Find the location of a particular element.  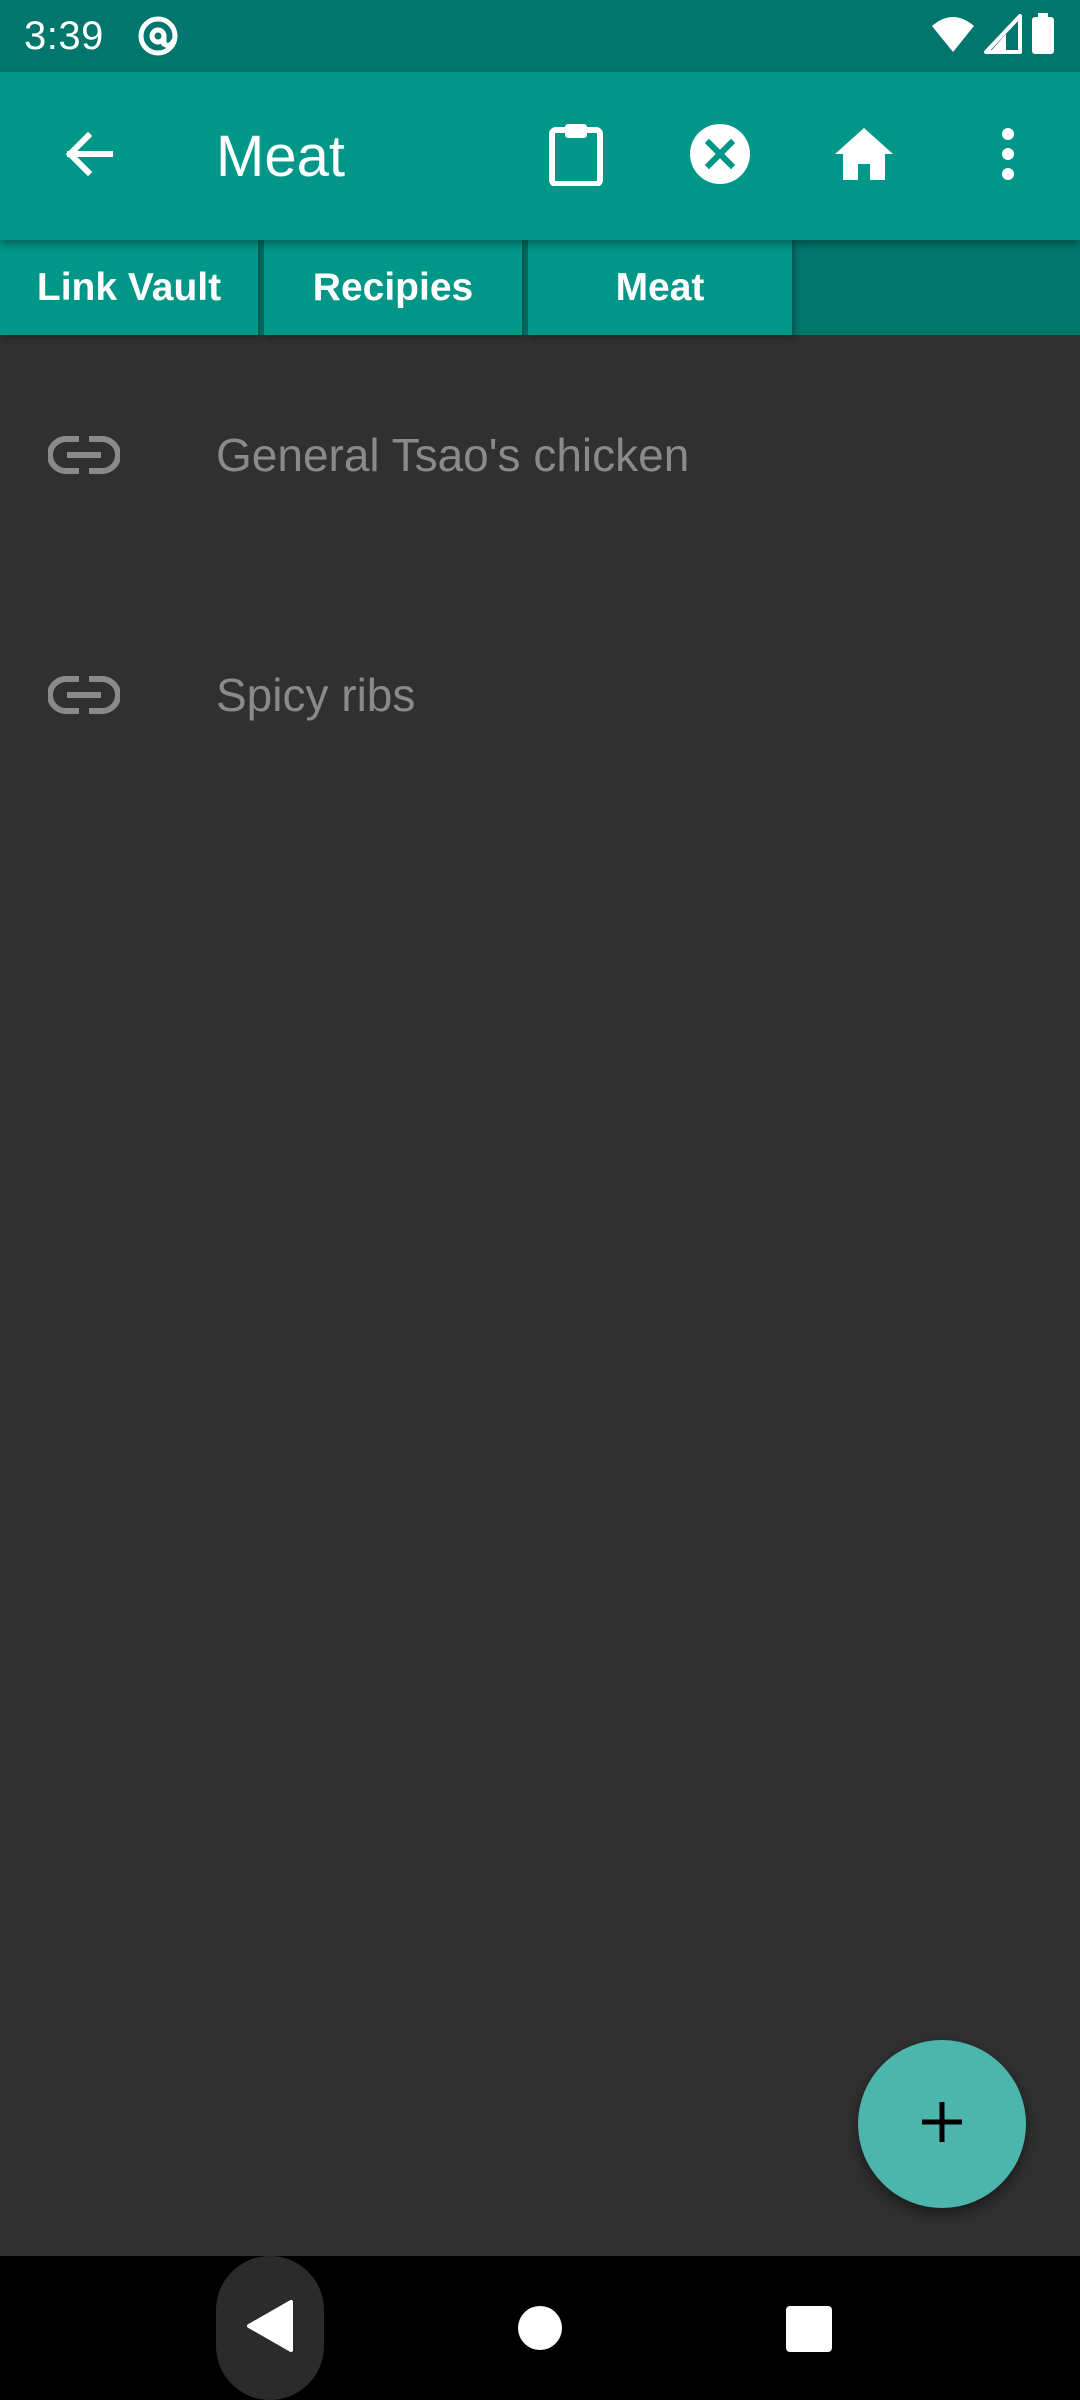

nav-back-button is located at coordinates (270, 2328).